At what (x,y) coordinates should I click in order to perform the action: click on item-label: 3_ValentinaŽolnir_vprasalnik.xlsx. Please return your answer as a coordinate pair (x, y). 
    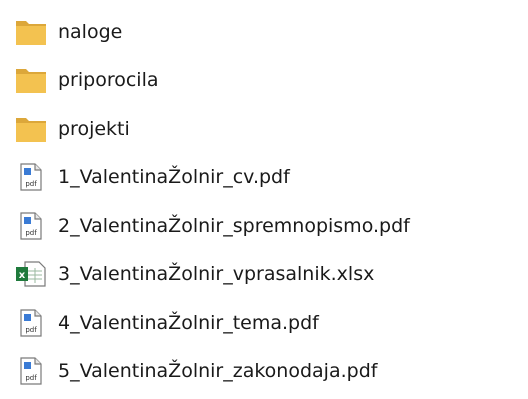
    Looking at the image, I should click on (216, 274).